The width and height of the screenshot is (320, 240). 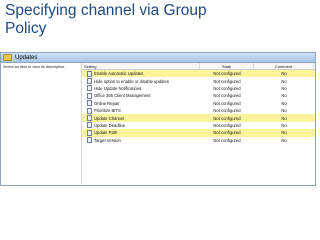 I want to click on policy-setting: Update Channel, so click(x=141, y=118).